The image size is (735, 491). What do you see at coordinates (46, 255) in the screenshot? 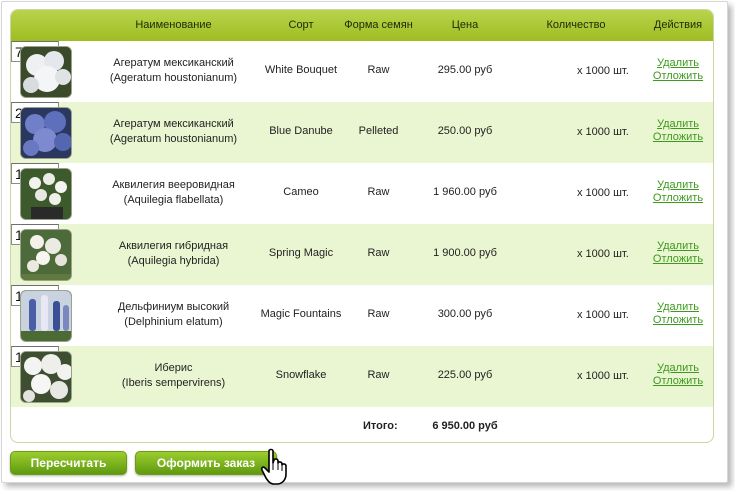
I see `aquilegia-hybrid-photo` at bounding box center [46, 255].